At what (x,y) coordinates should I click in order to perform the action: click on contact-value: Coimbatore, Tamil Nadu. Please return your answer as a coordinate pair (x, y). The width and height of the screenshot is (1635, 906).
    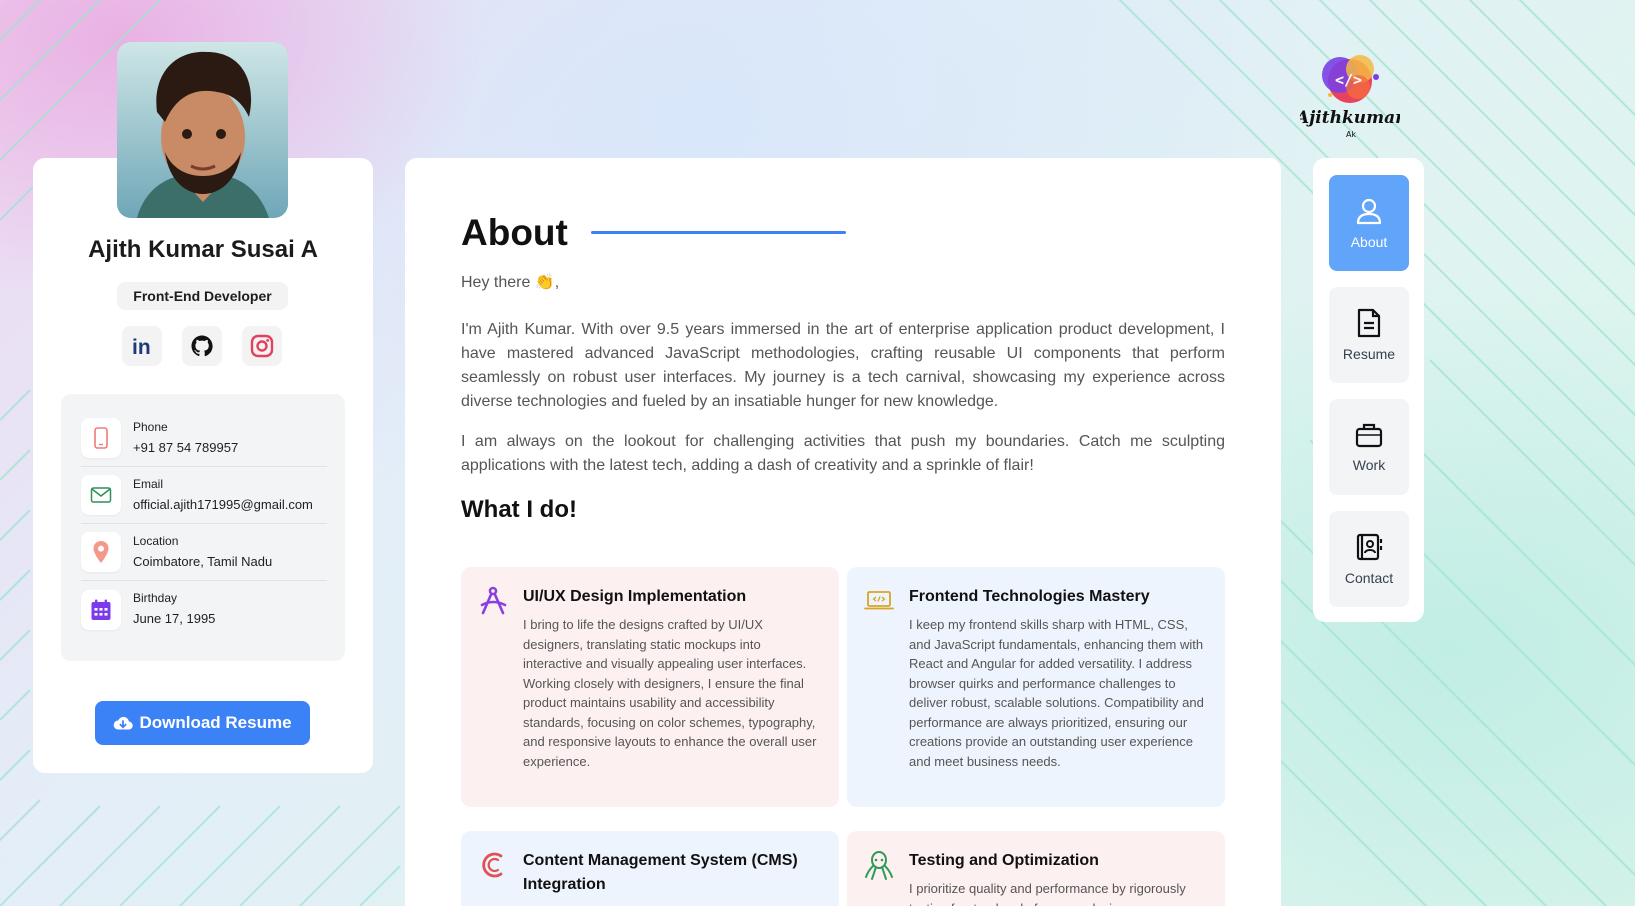
    Looking at the image, I should click on (203, 561).